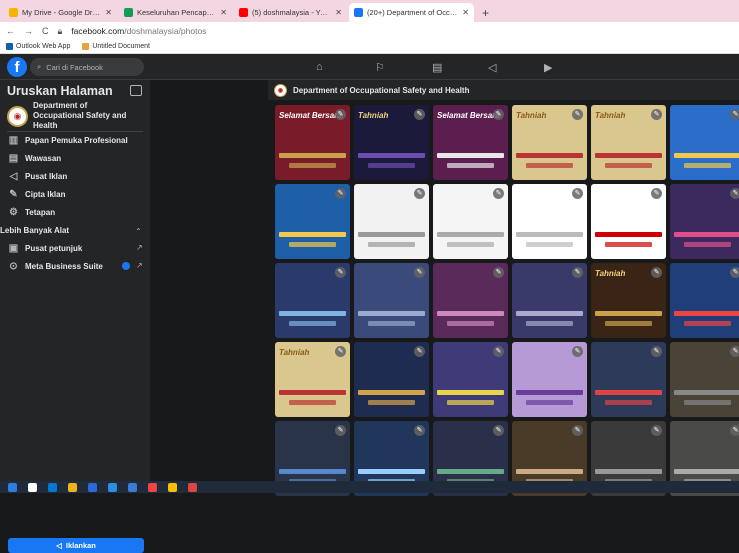  I want to click on page-avatar: ◉, so click(280, 90).